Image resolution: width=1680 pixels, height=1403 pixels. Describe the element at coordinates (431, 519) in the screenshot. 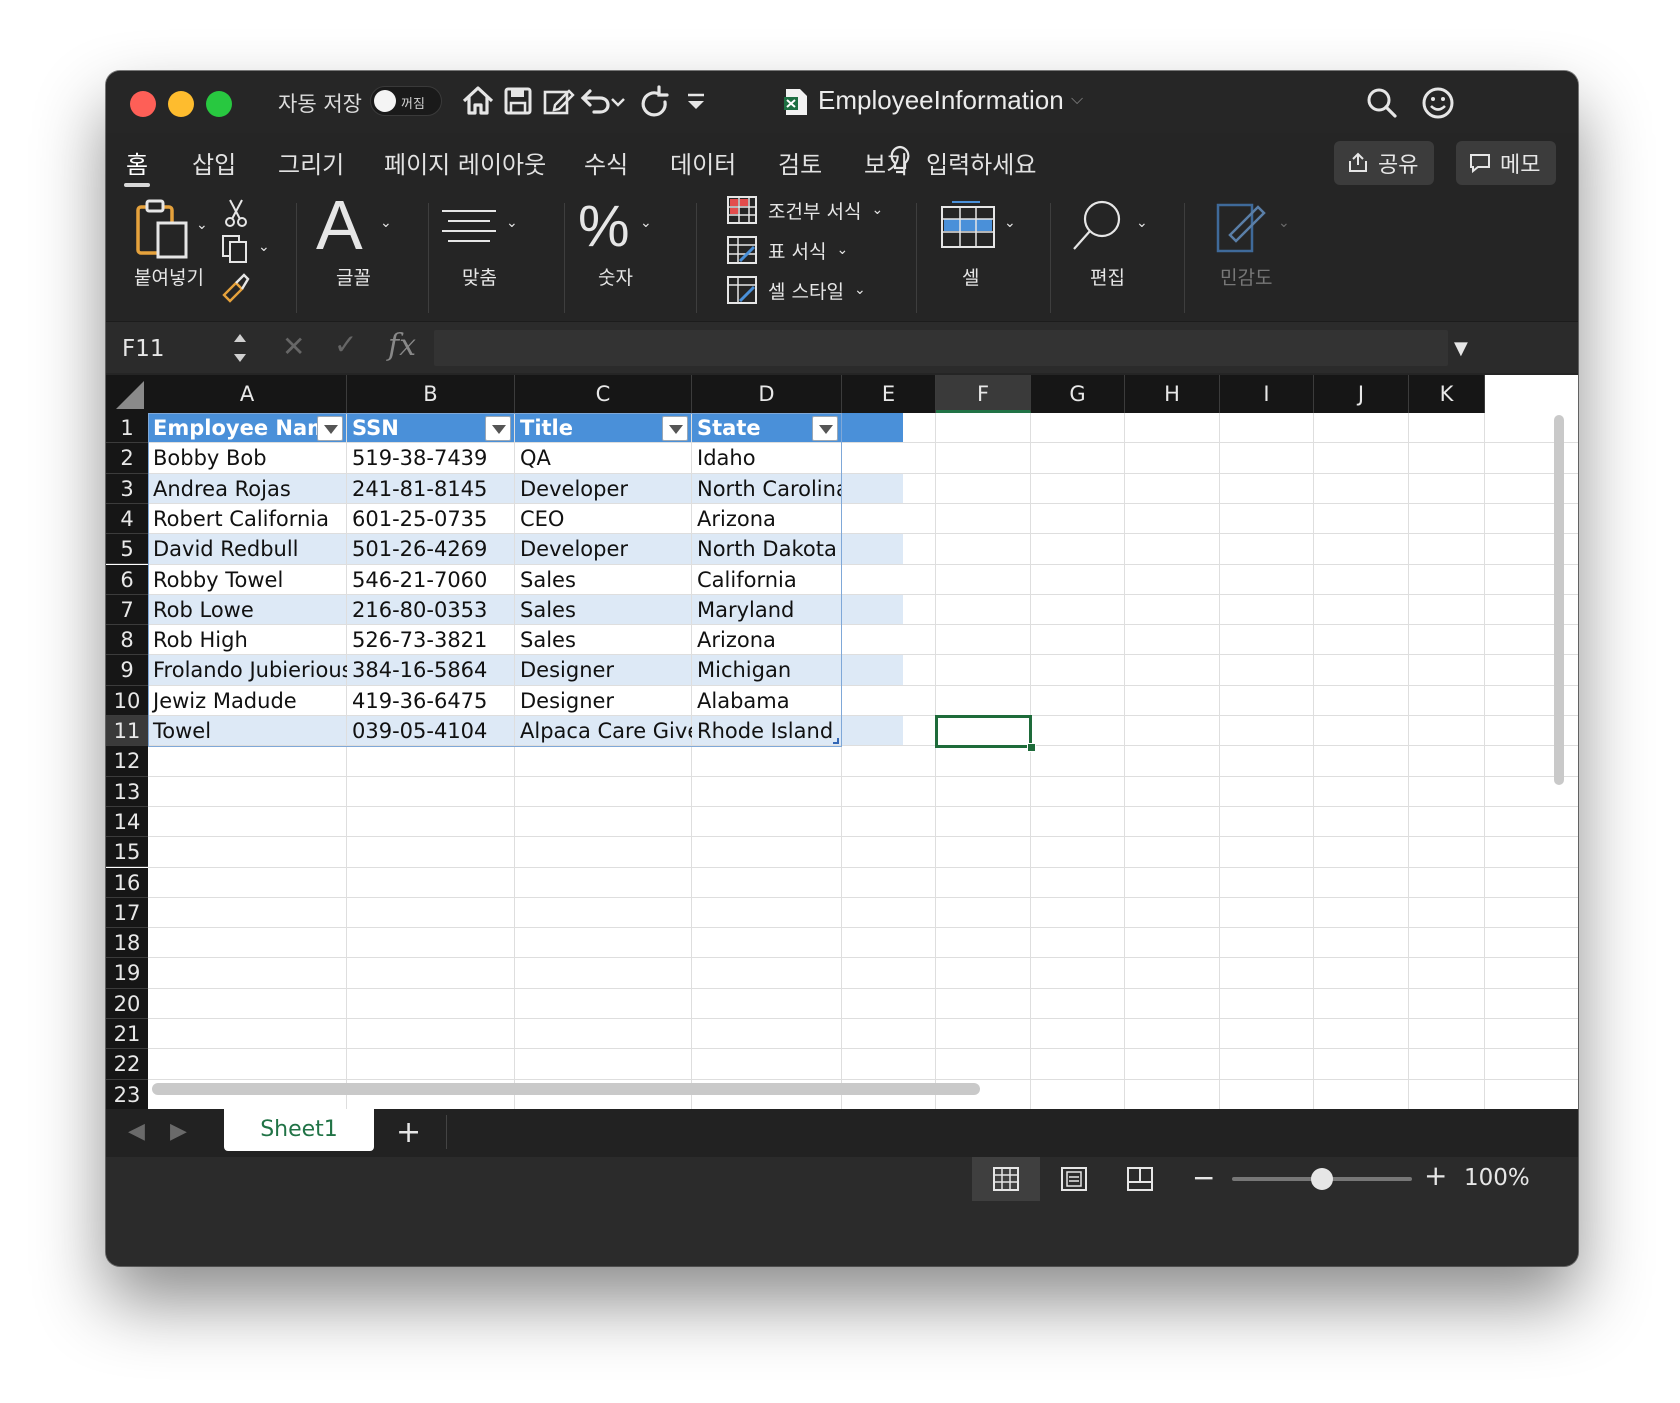

I see `table-cell: 601-25-0735` at that location.